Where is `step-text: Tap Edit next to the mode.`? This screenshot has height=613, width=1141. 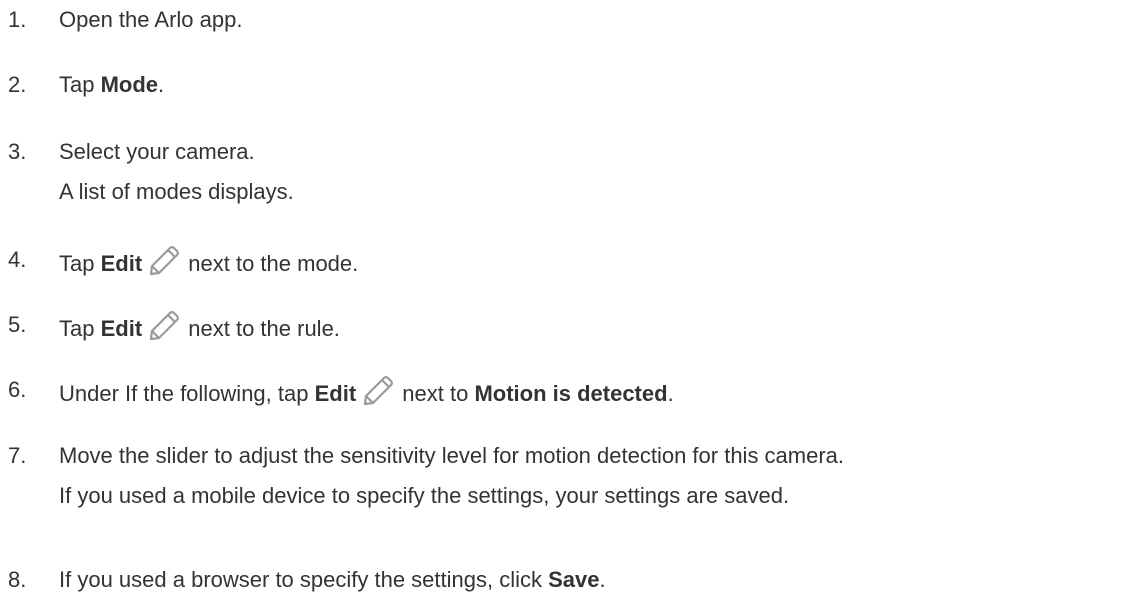
step-text: Tap Edit next to the mode. is located at coordinates (208, 262).